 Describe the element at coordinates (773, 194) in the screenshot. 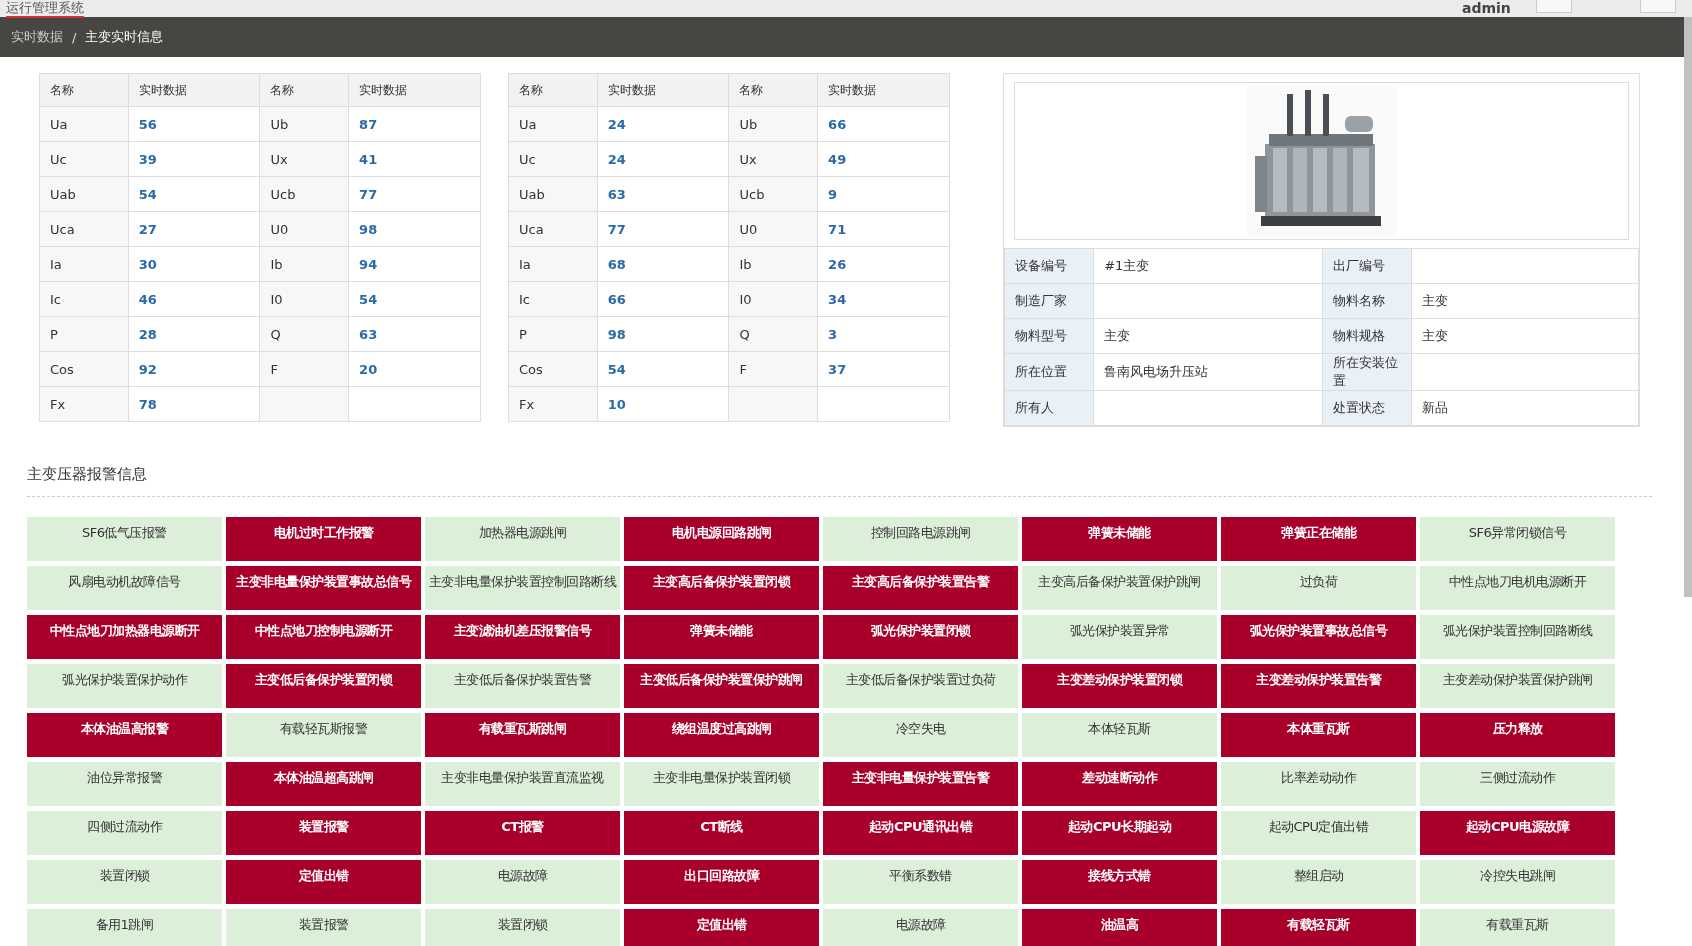

I see `table-cell: Ucb` at that location.